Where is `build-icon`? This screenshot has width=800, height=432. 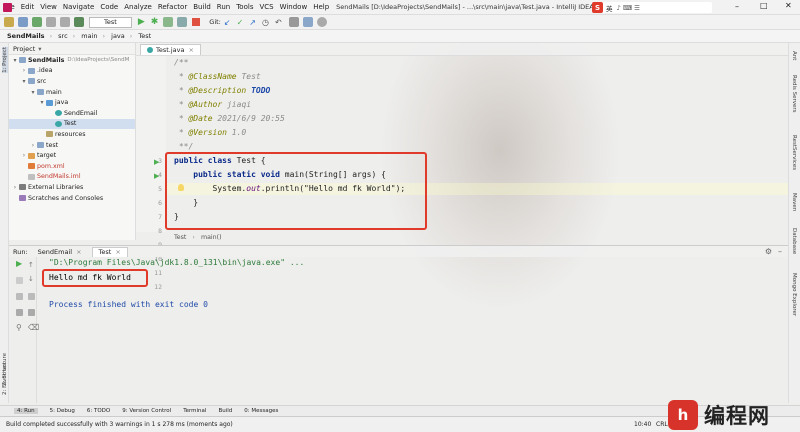 build-icon is located at coordinates (79, 22).